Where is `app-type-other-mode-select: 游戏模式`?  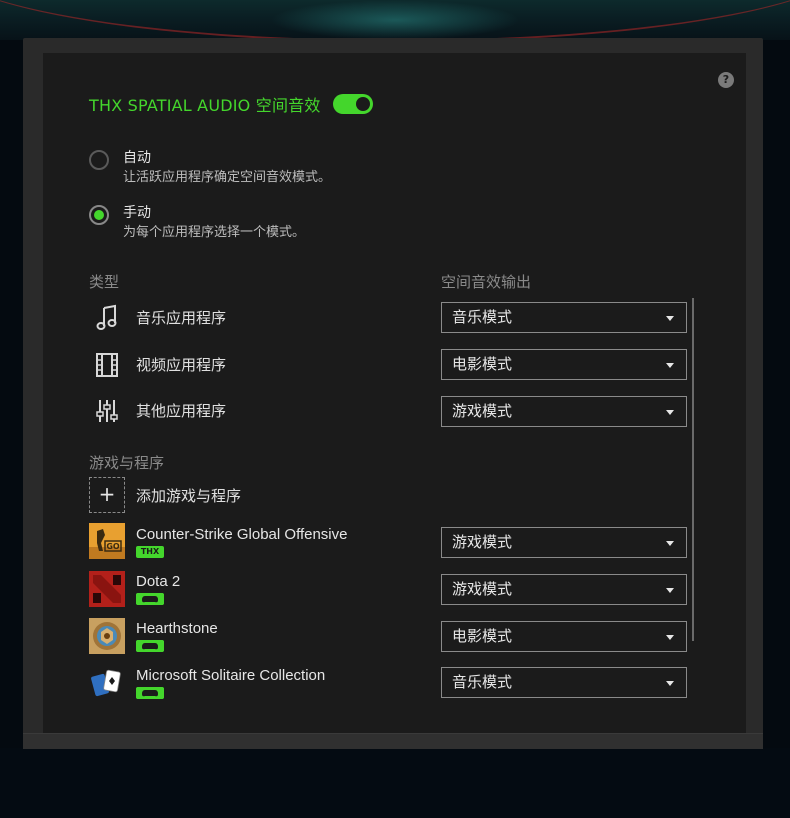 app-type-other-mode-select: 游戏模式 is located at coordinates (564, 411).